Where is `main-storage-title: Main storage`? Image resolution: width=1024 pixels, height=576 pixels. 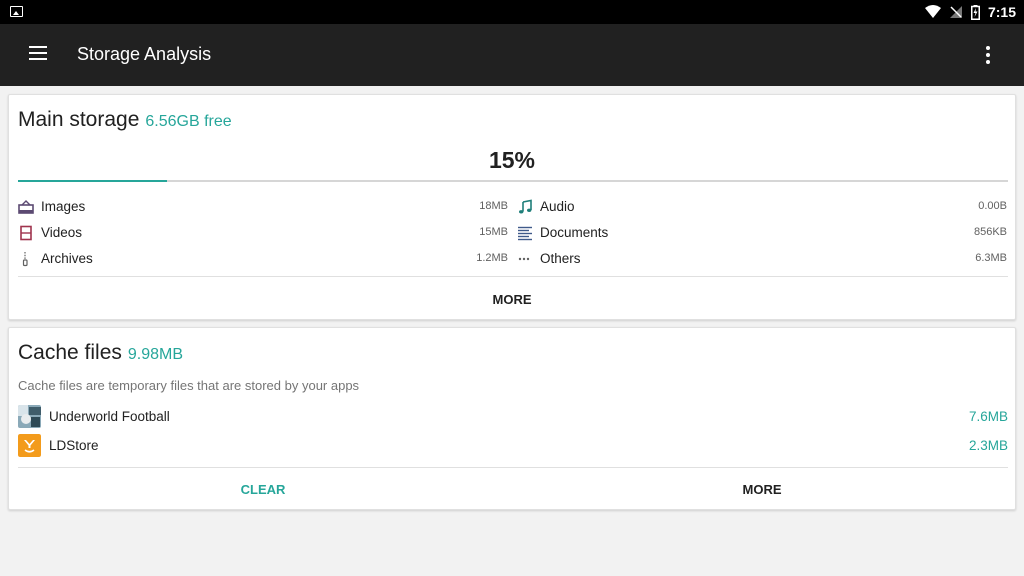 main-storage-title: Main storage is located at coordinates (79, 119).